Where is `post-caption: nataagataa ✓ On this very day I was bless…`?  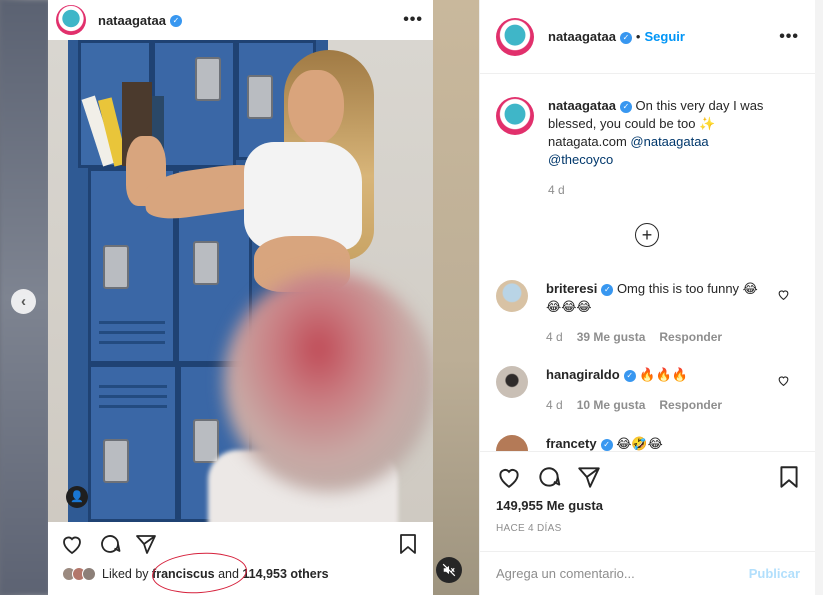 post-caption: nataagataa ✓ On this very day I was bless… is located at coordinates (646, 148).